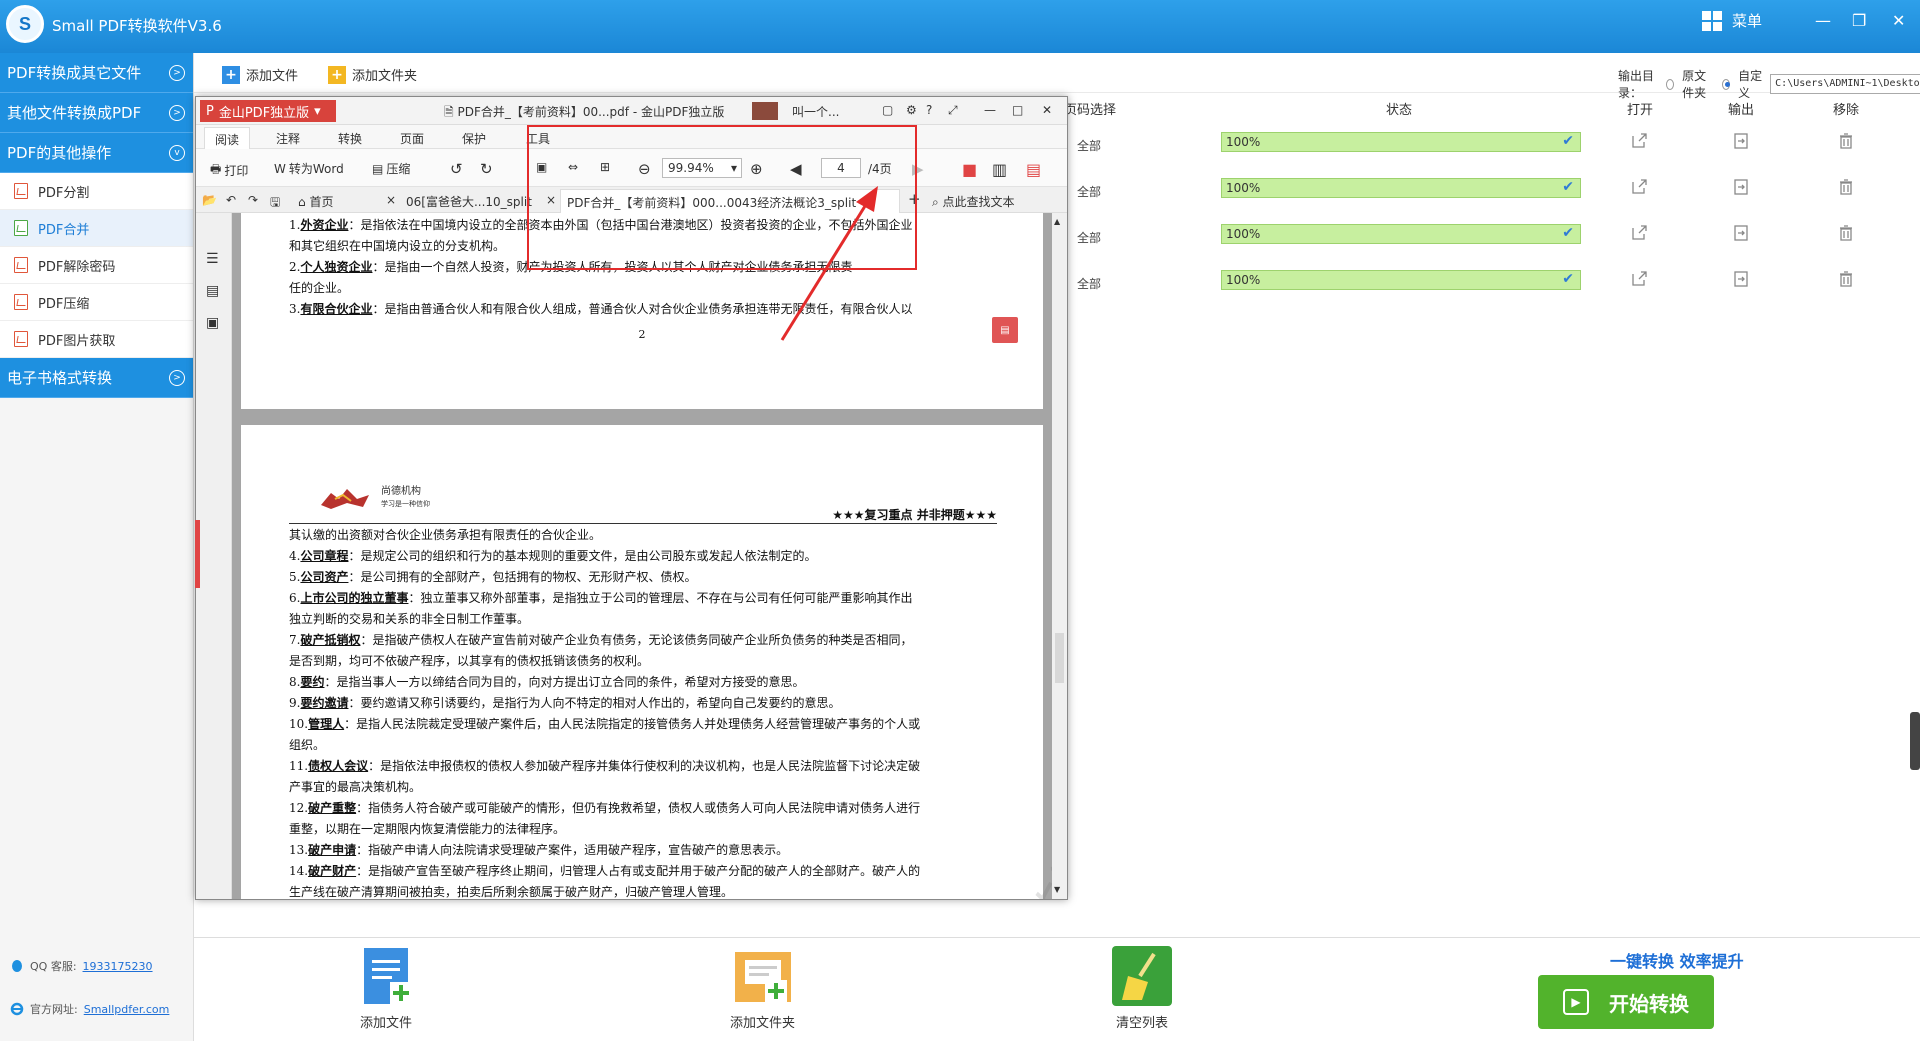  I want to click on broom-icon, so click(1142, 976).